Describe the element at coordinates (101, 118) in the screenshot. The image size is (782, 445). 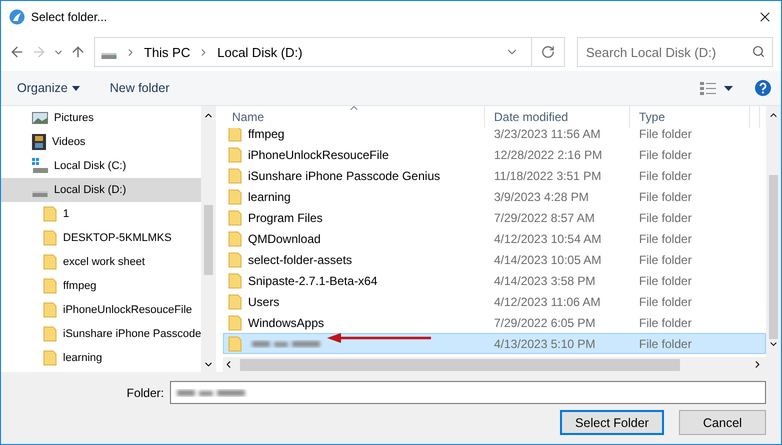
I see `sidebar-item: Pictures` at that location.